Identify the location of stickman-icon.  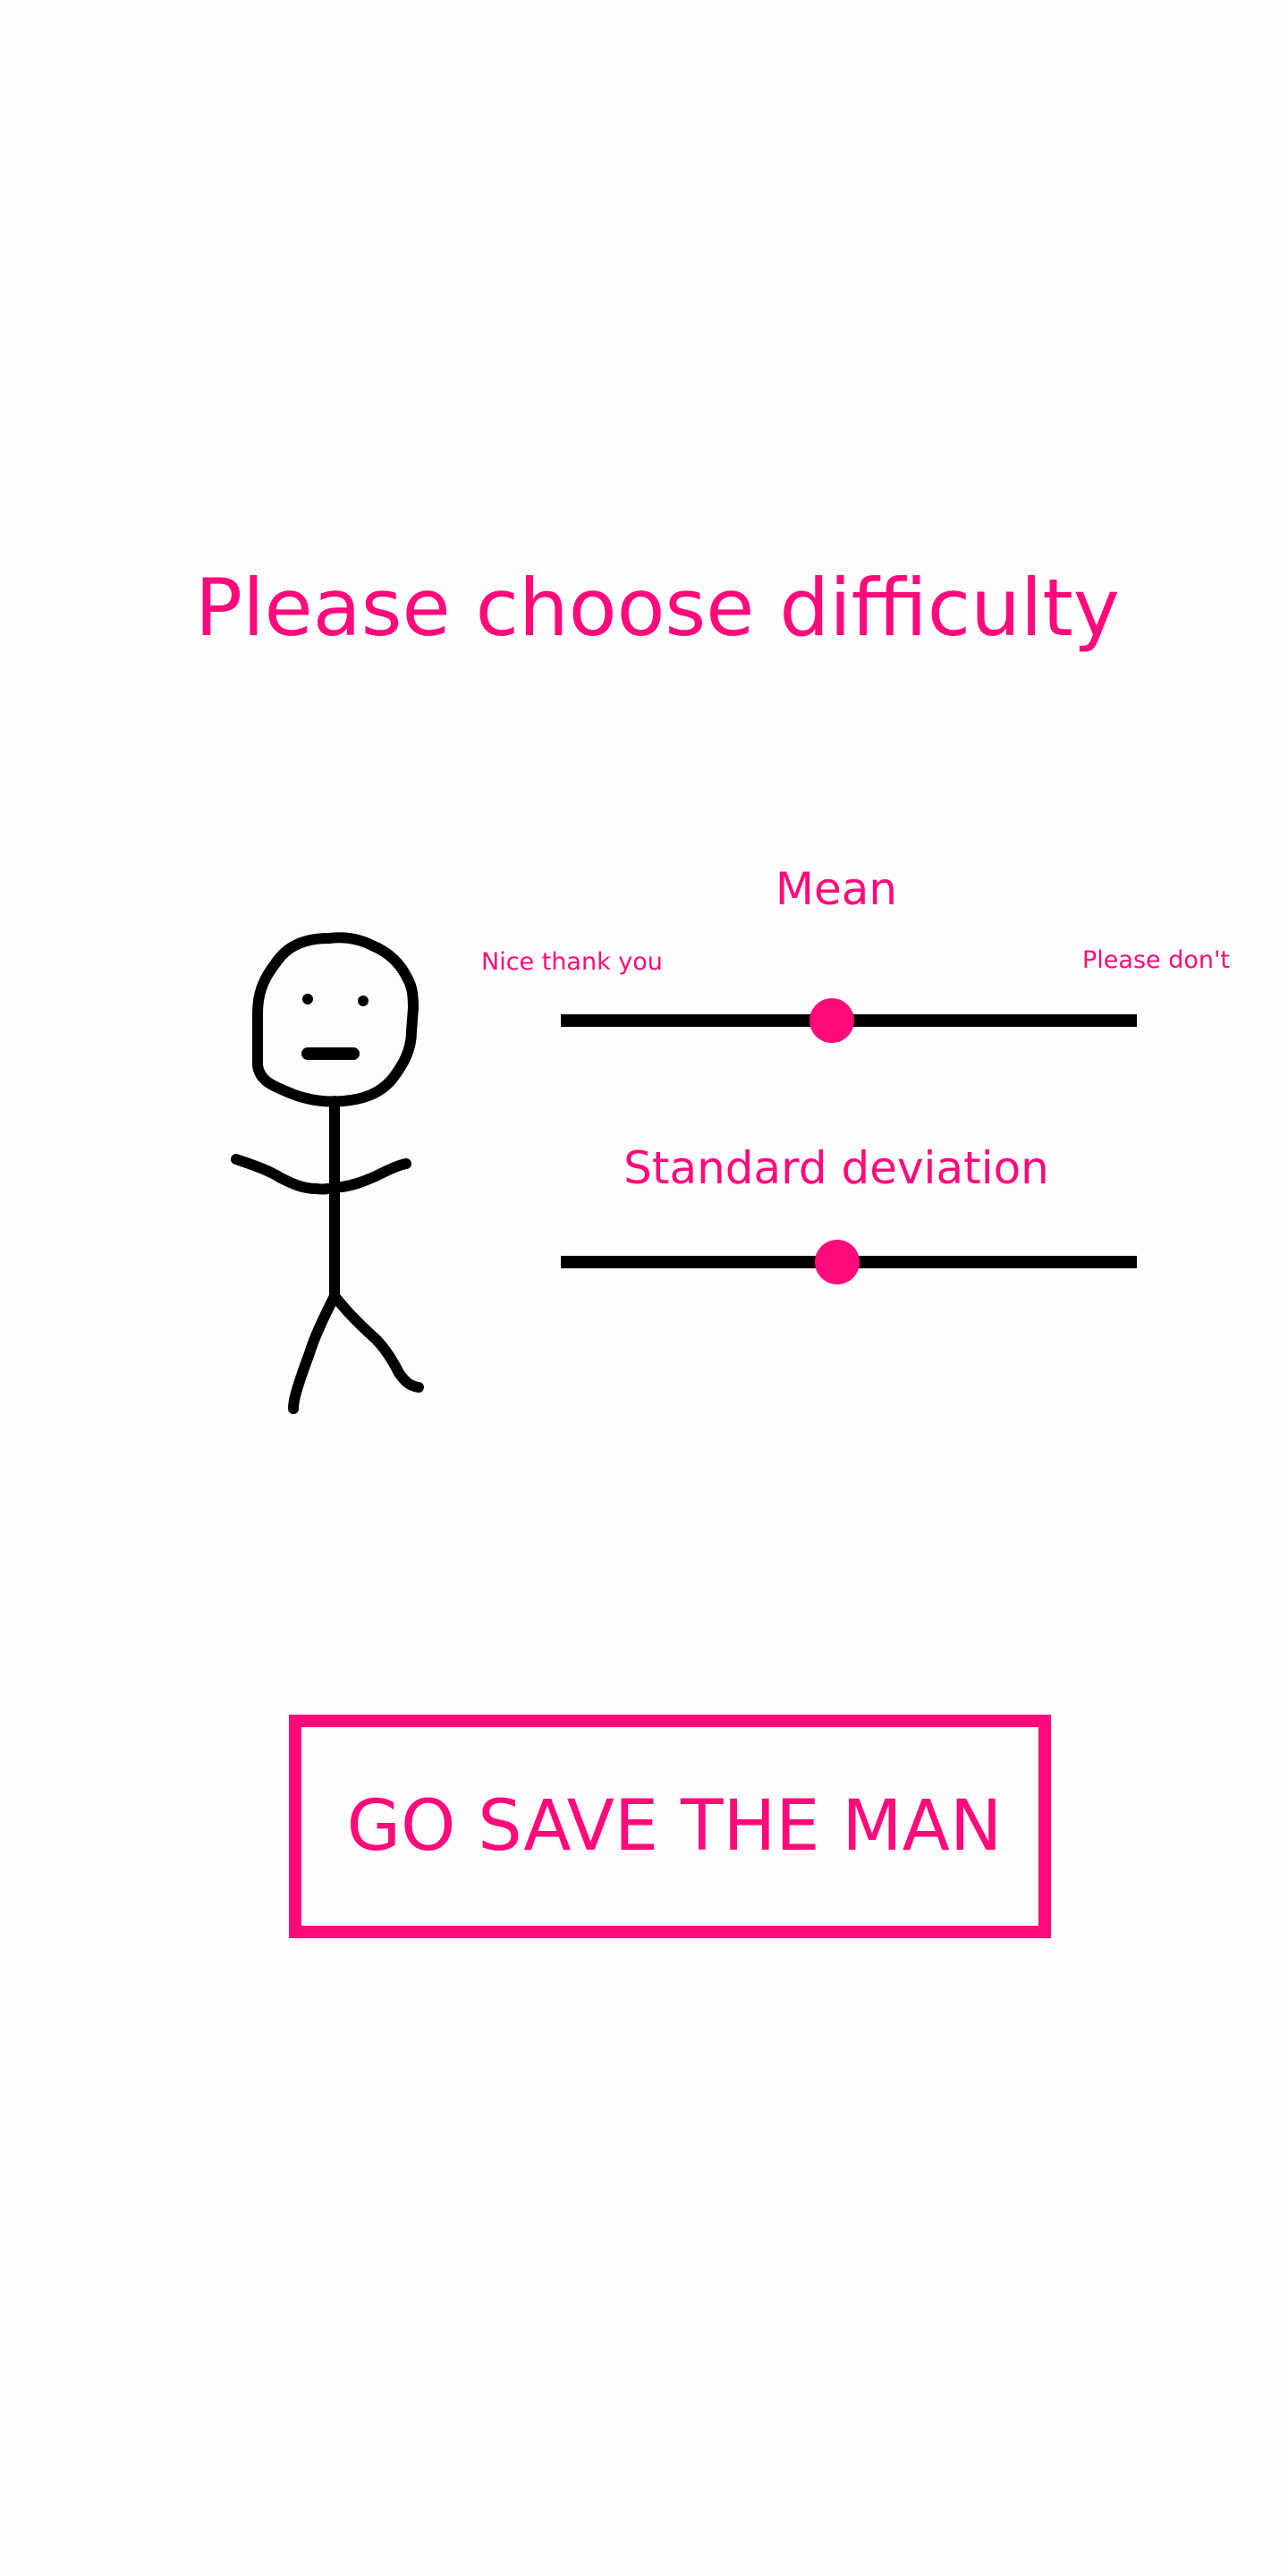
(327, 1173).